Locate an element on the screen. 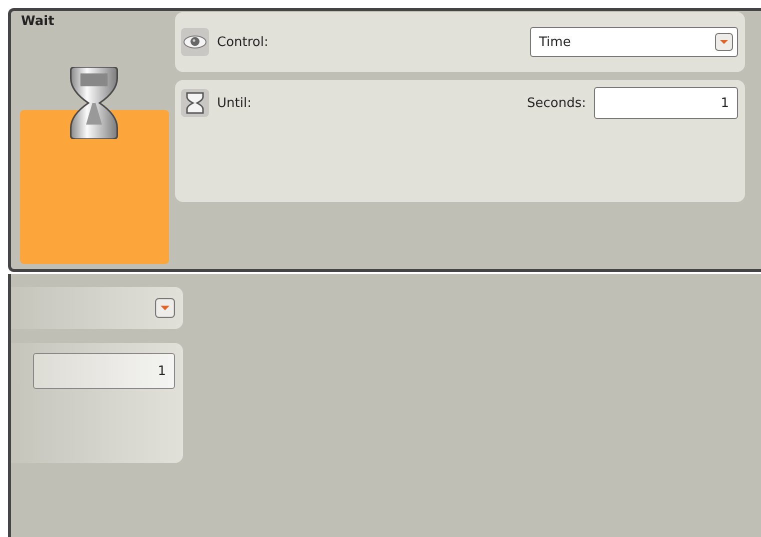 This screenshot has width=761, height=537. number-field: 1 is located at coordinates (104, 371).